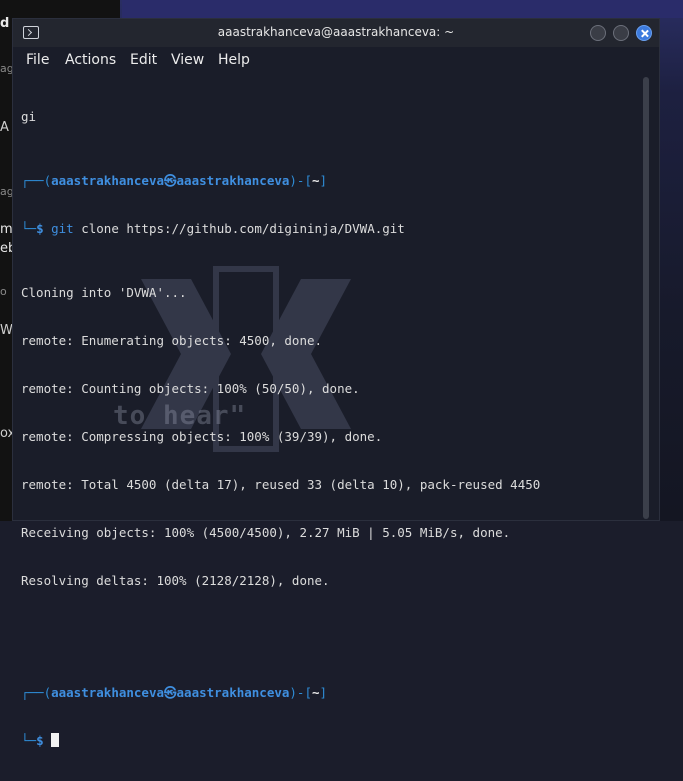 This screenshot has width=683, height=781. What do you see at coordinates (598, 33) in the screenshot?
I see `minimize-button` at bounding box center [598, 33].